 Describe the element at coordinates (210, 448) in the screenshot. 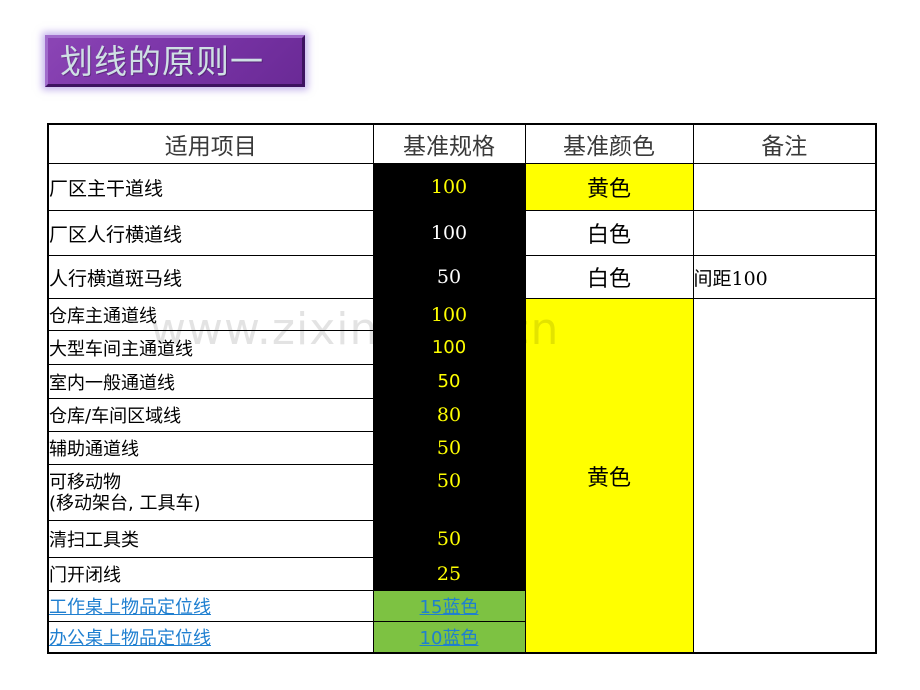

I see `cell-item: 辅助通道线` at that location.